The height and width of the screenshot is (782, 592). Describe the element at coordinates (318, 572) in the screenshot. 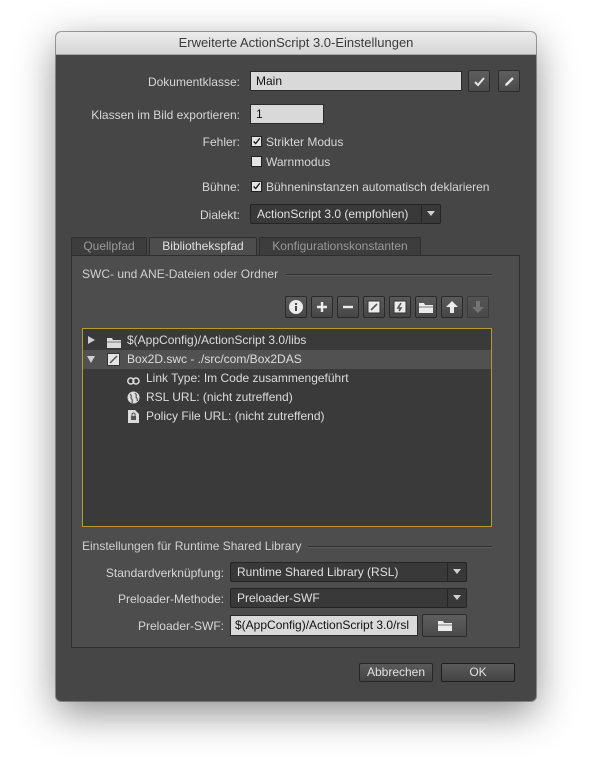

I see `default-linkage-value: Runtime Shared Library (RSL)` at that location.